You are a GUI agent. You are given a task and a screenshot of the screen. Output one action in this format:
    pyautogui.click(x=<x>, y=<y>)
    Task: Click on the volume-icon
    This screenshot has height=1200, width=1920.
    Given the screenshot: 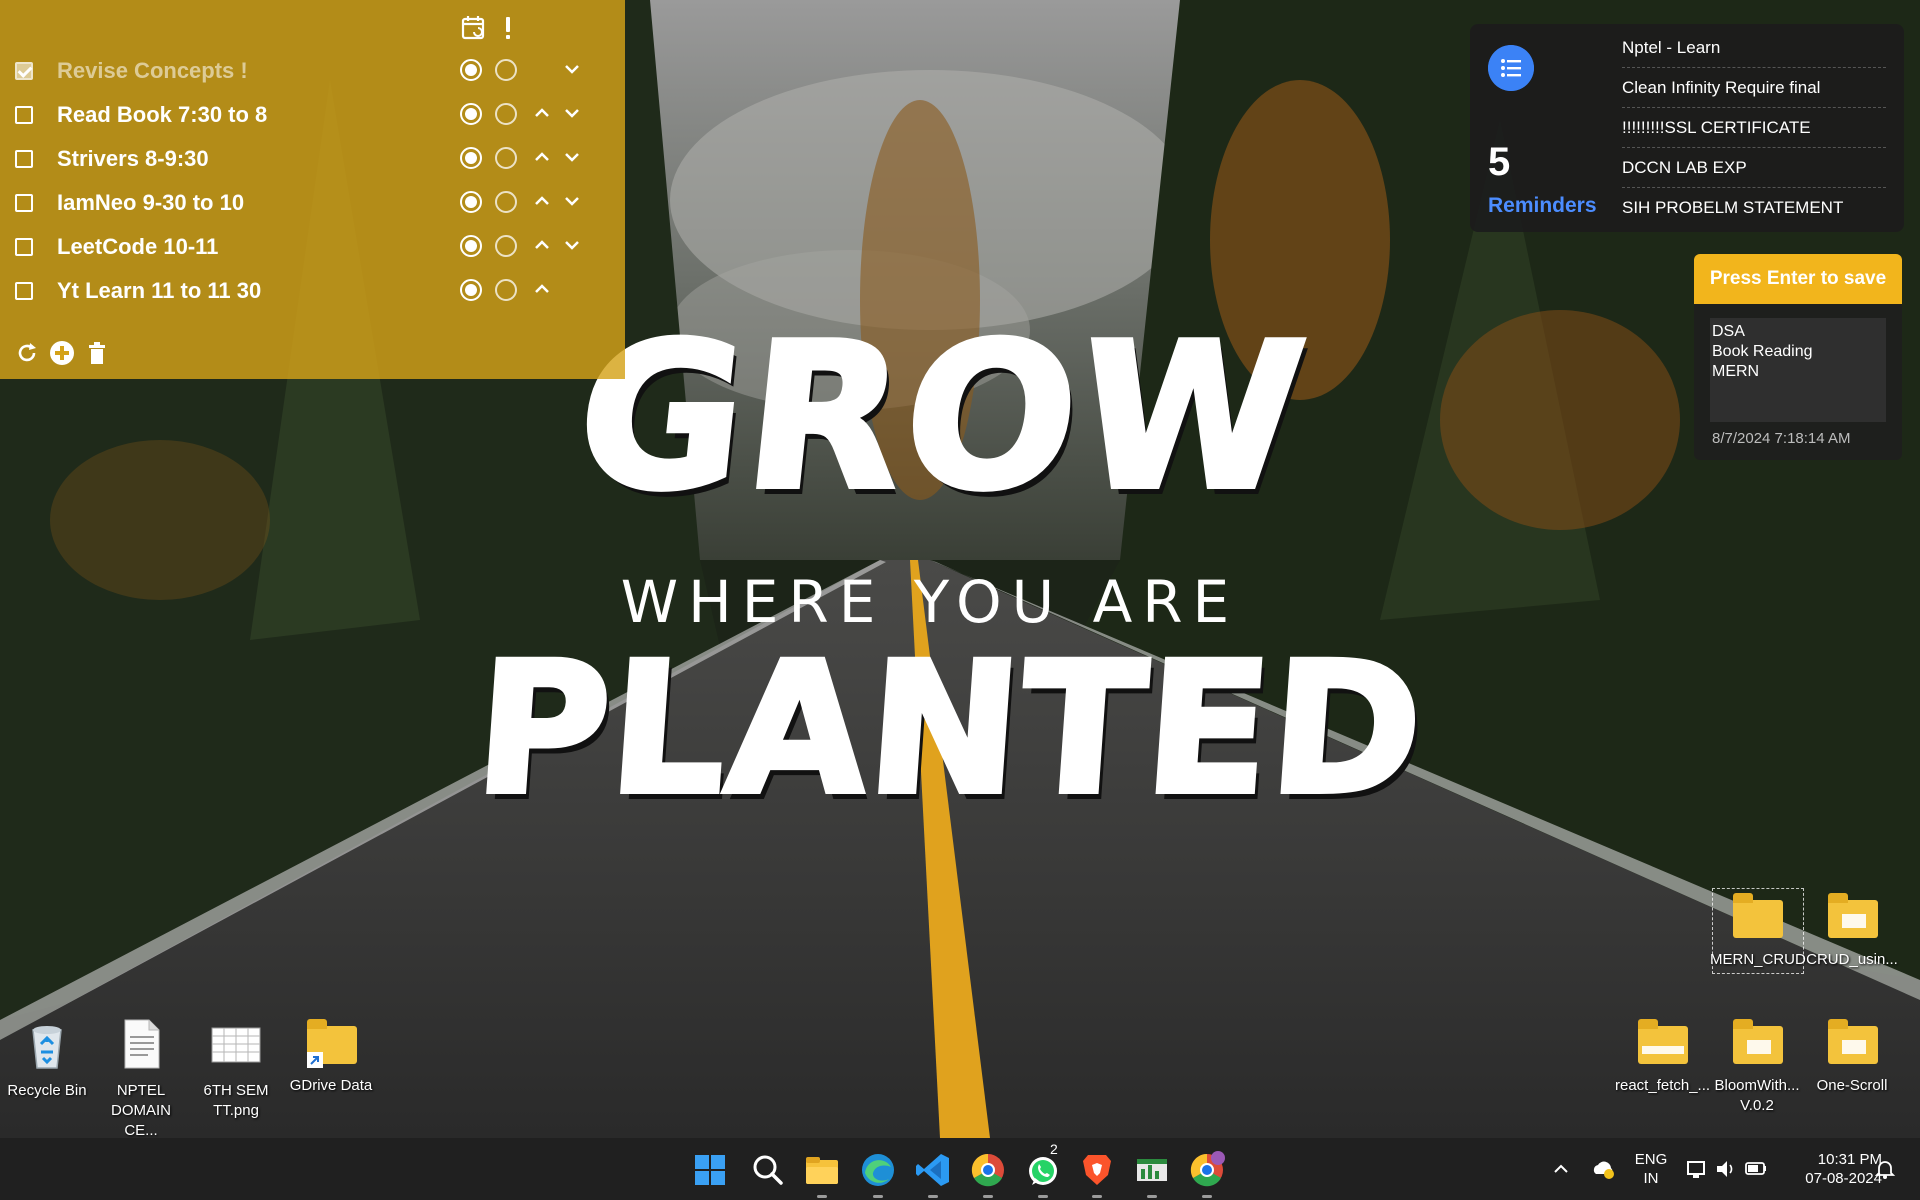 What is the action you would take?
    pyautogui.click(x=1725, y=1169)
    